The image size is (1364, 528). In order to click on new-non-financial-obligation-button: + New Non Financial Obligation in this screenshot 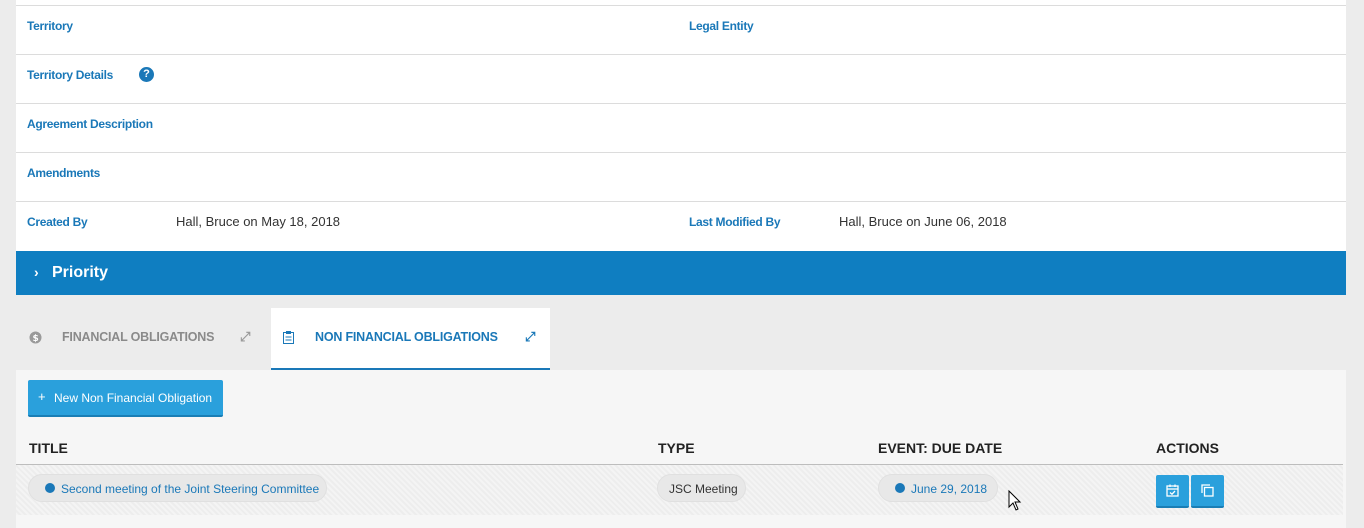, I will do `click(125, 398)`.